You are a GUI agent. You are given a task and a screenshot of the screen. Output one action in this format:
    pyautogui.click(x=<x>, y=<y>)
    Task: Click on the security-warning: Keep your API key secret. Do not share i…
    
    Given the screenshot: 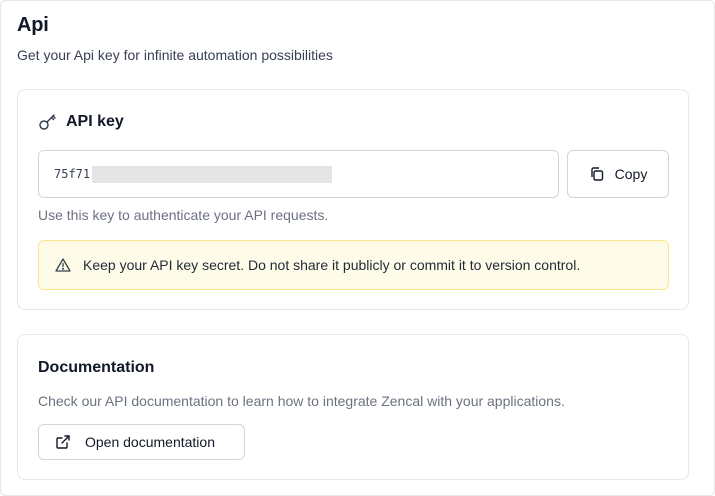 What is the action you would take?
    pyautogui.click(x=353, y=265)
    